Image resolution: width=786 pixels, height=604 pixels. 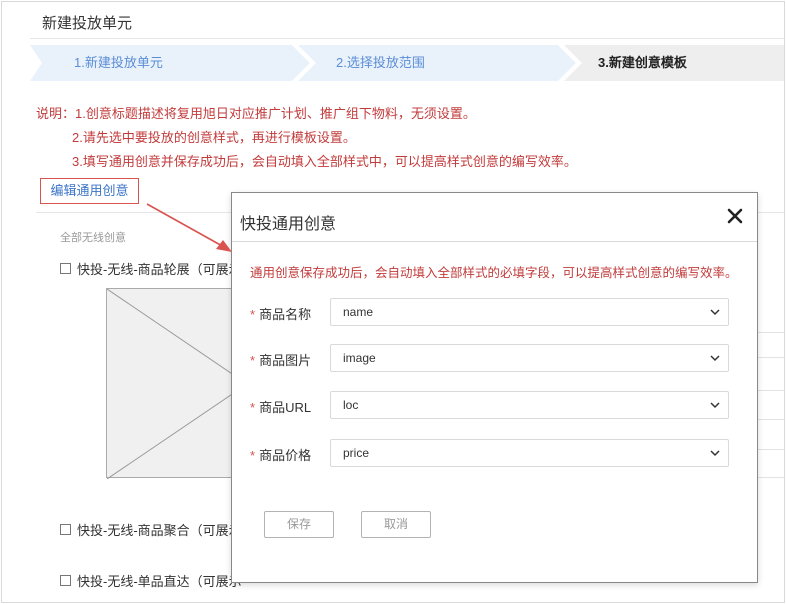 I want to click on image-placeholder, so click(x=176, y=383).